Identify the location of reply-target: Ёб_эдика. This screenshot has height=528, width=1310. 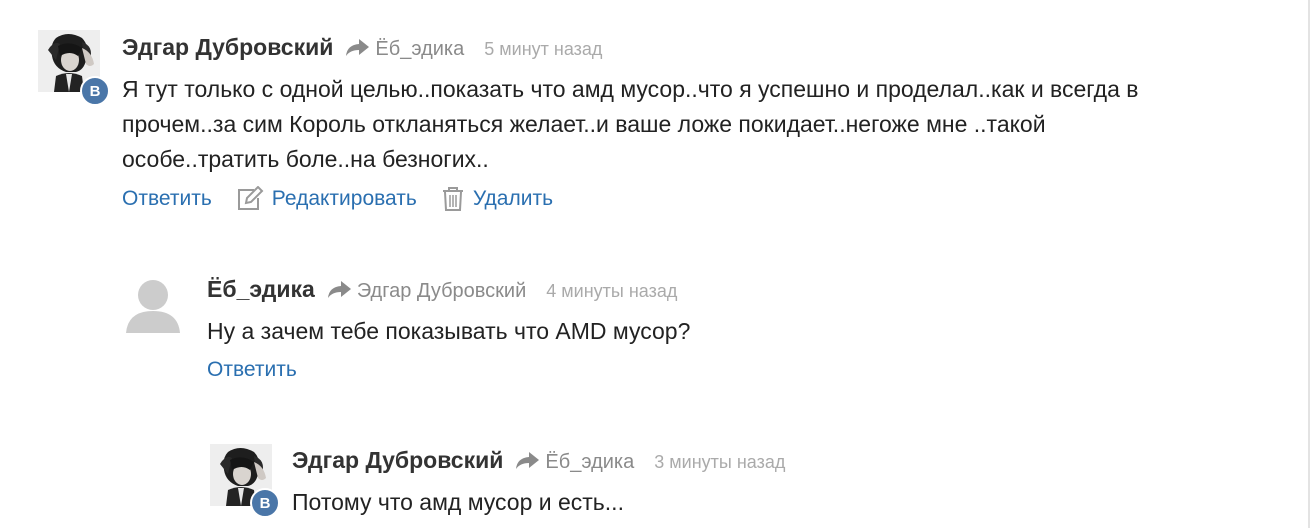
(589, 462).